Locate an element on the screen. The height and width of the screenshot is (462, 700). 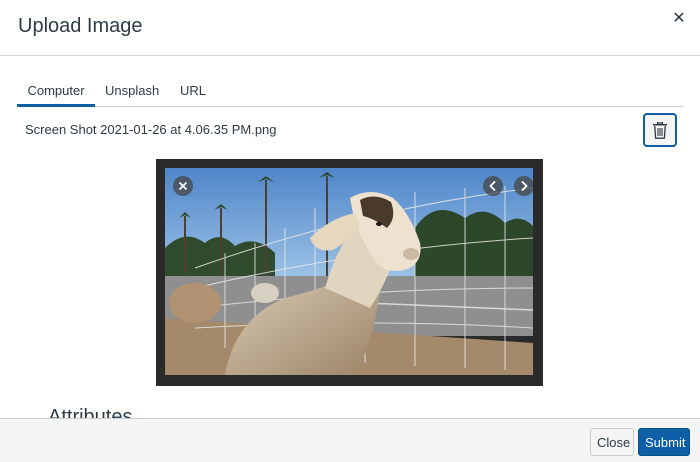
close-icon: ✕ is located at coordinates (679, 19).